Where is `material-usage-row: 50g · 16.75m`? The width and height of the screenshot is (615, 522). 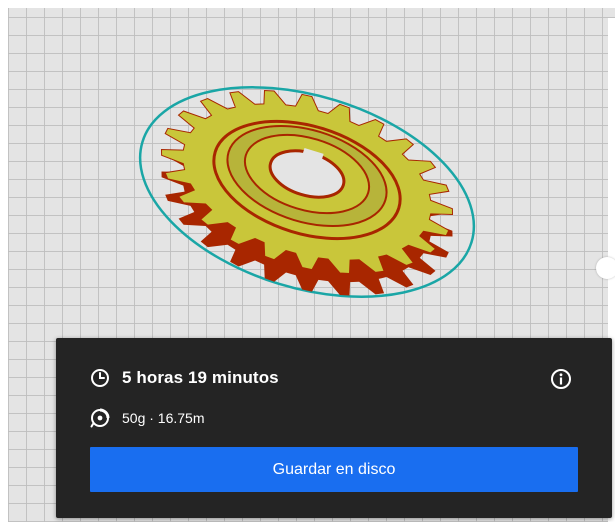 material-usage-row: 50g · 16.75m is located at coordinates (147, 418).